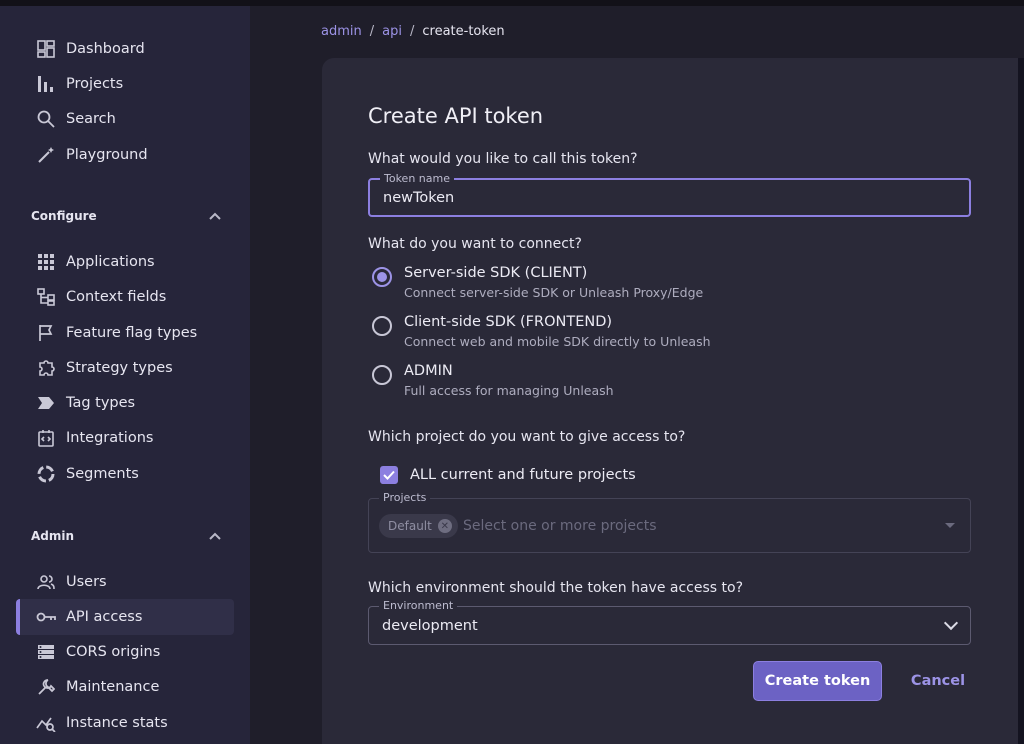  I want to click on breadcrumb-link-api: api, so click(392, 31).